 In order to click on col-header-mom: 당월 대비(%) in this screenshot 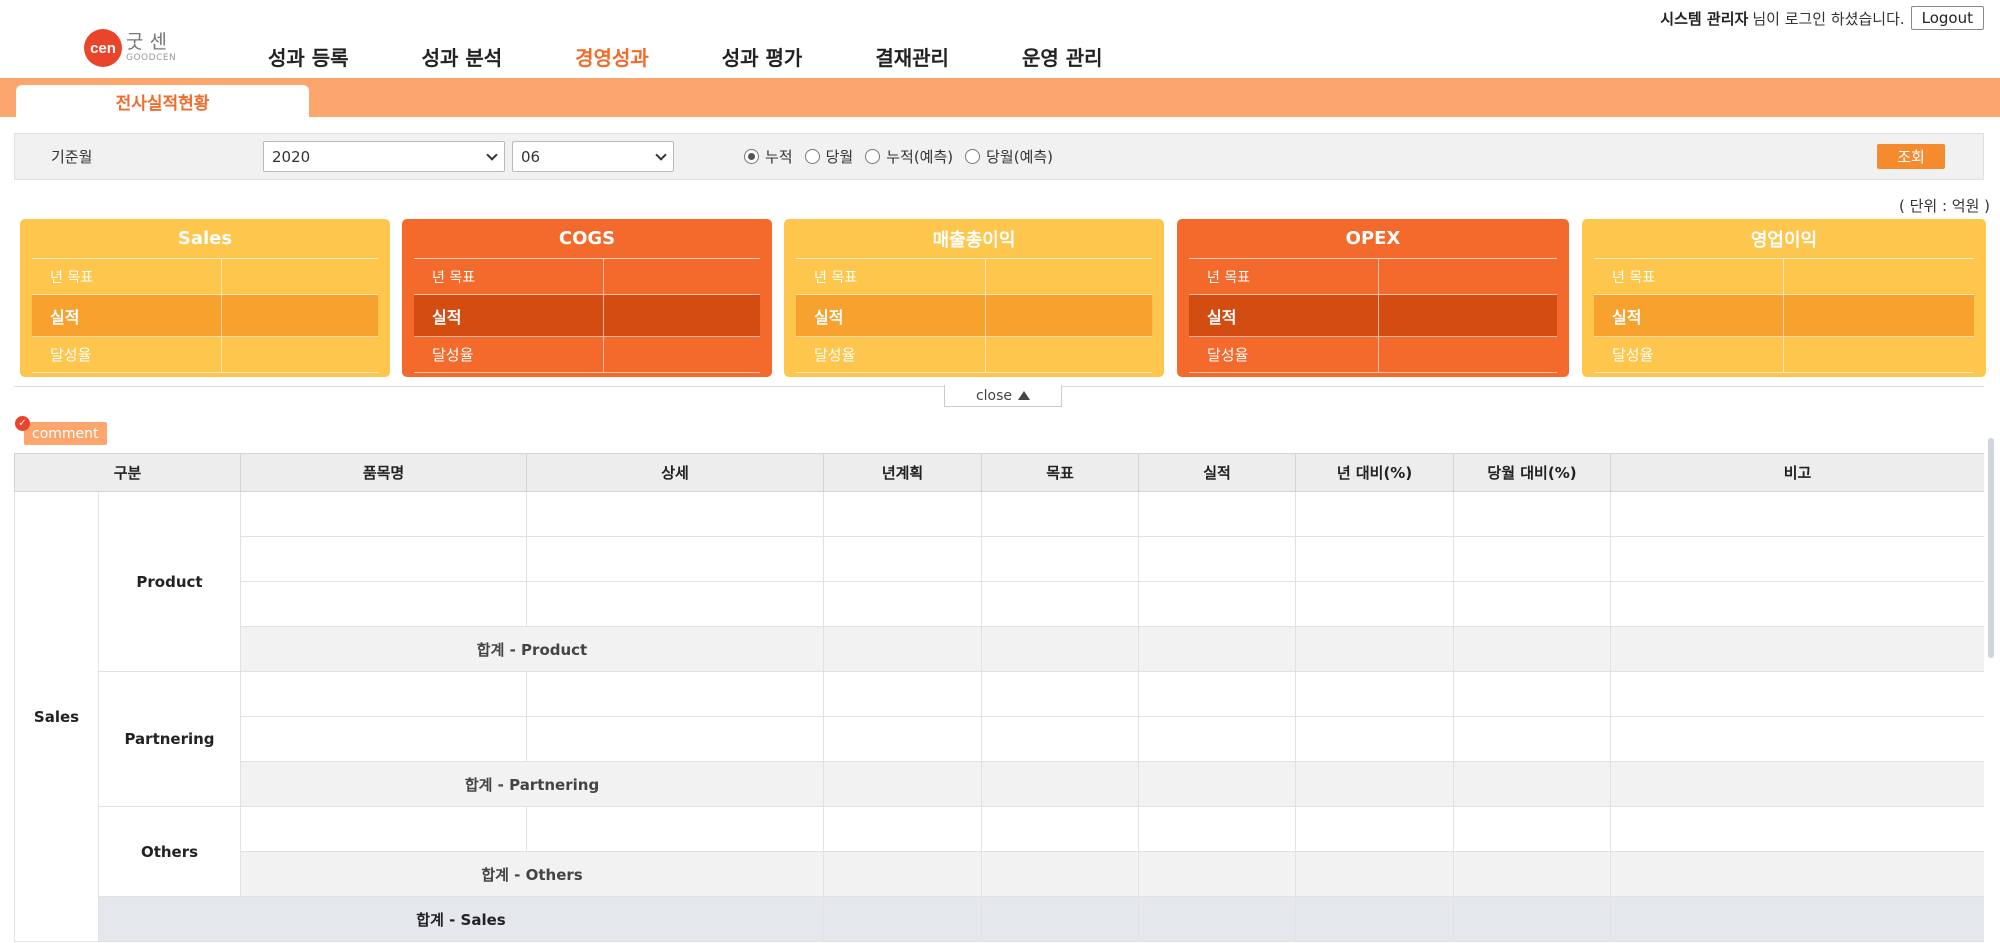, I will do `click(1532, 472)`.